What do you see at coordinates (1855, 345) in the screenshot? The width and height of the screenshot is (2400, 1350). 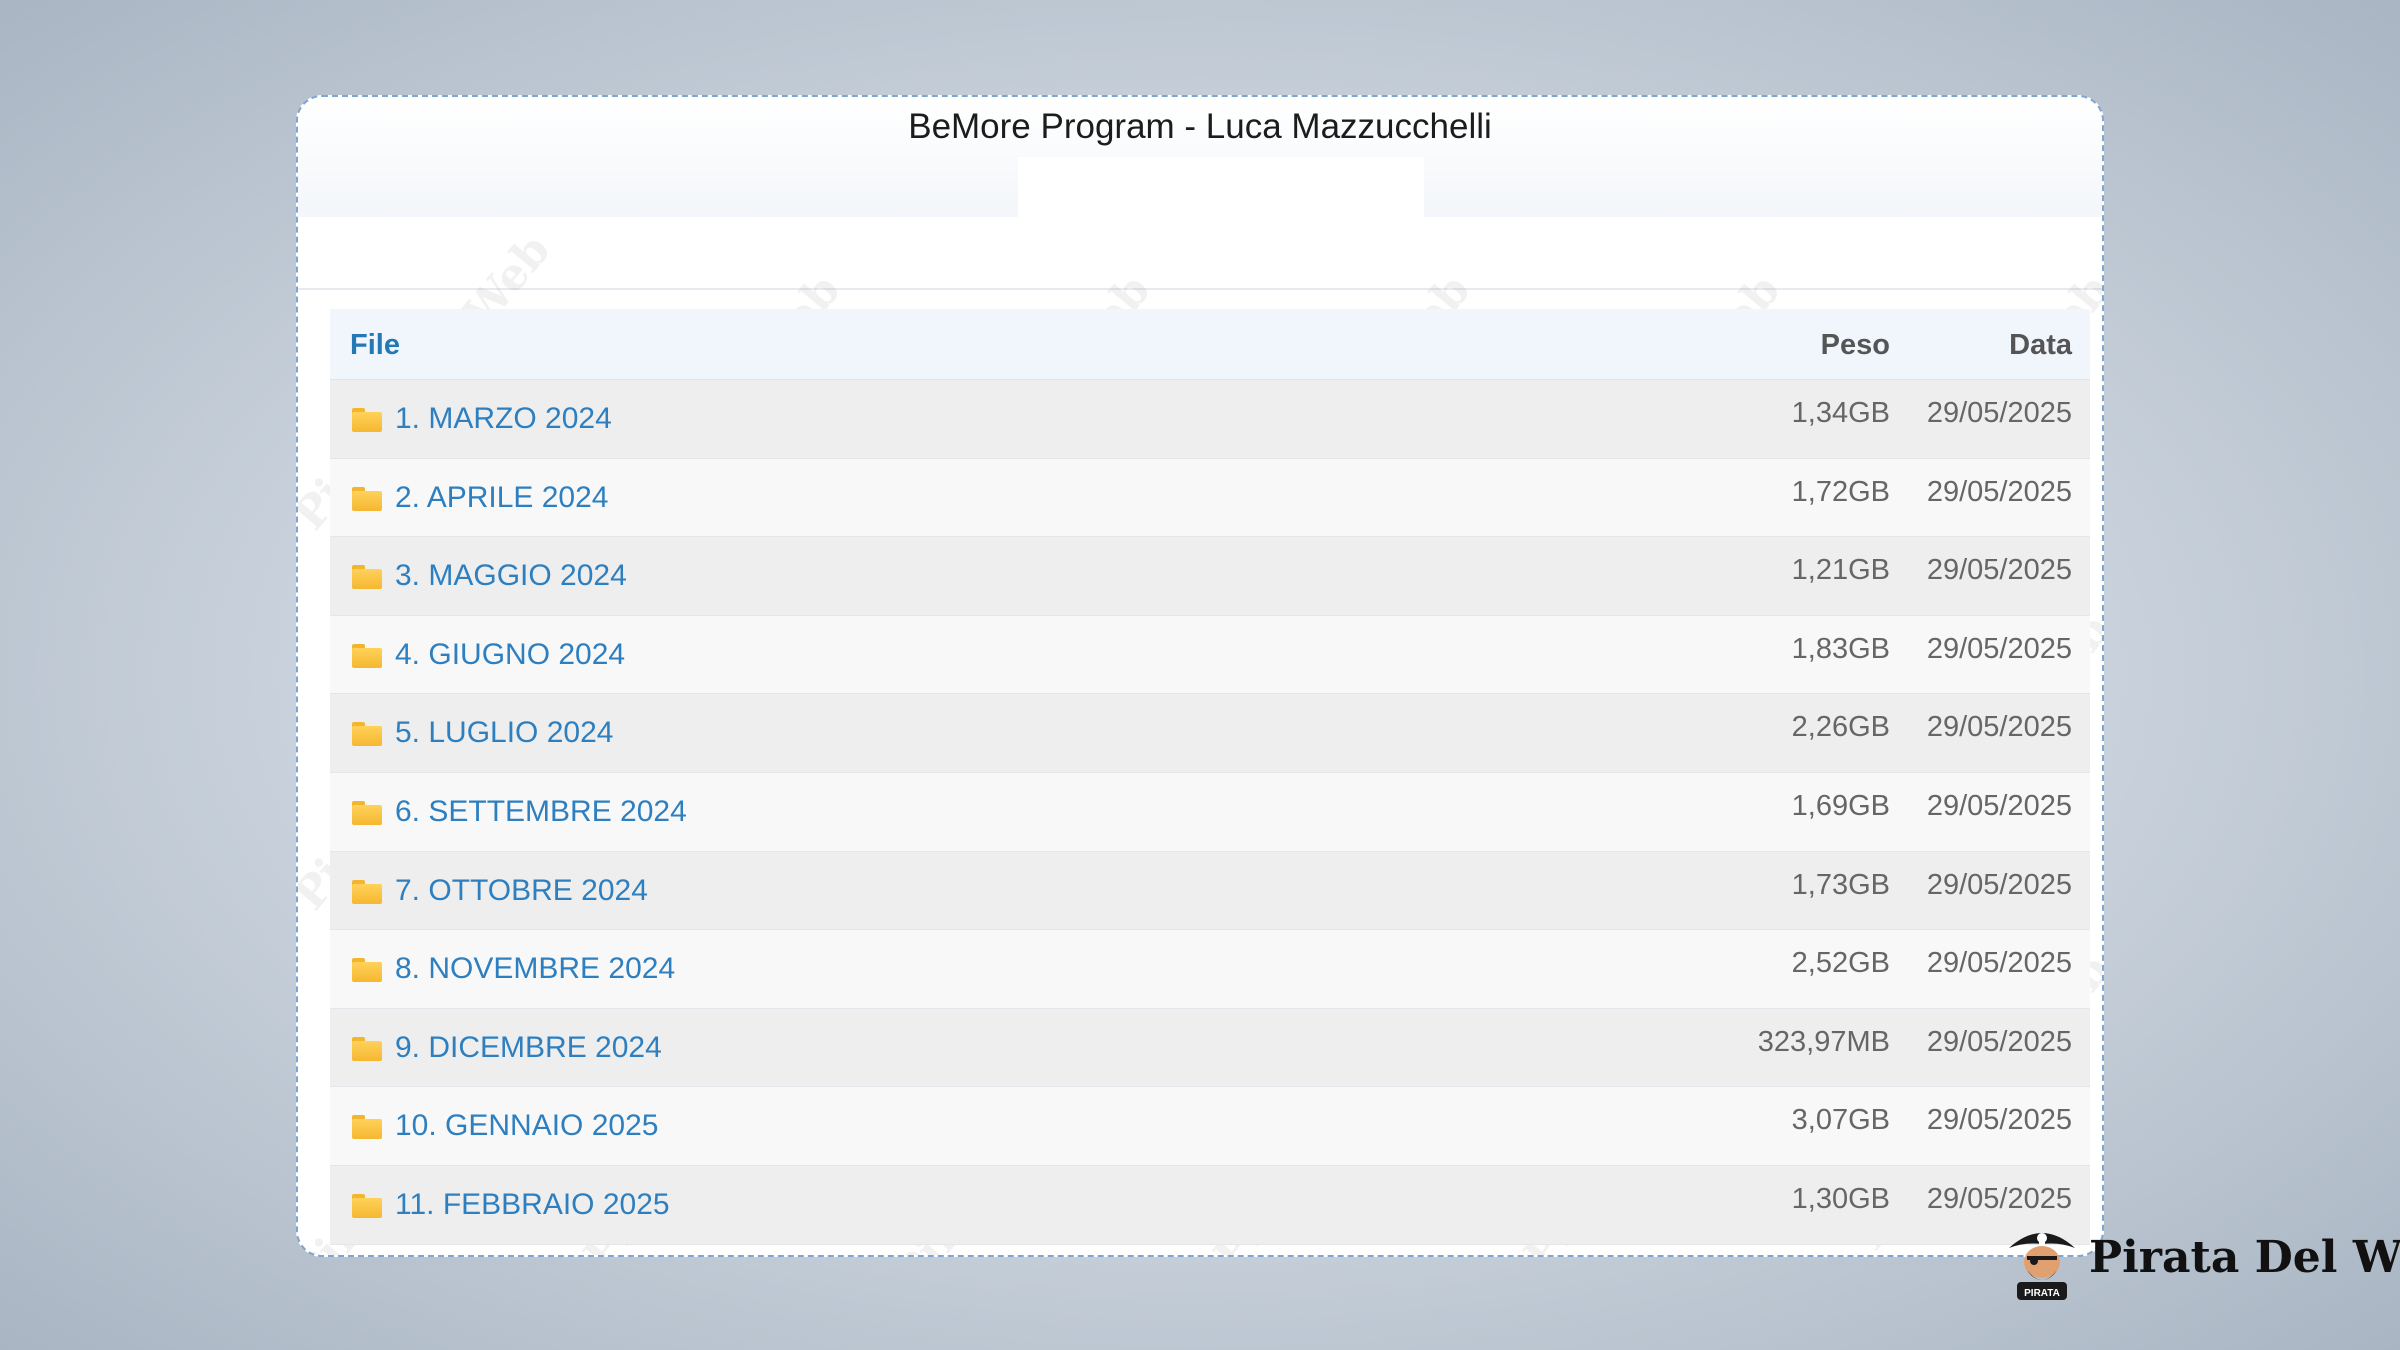 I see `column-header-peso: Peso` at bounding box center [1855, 345].